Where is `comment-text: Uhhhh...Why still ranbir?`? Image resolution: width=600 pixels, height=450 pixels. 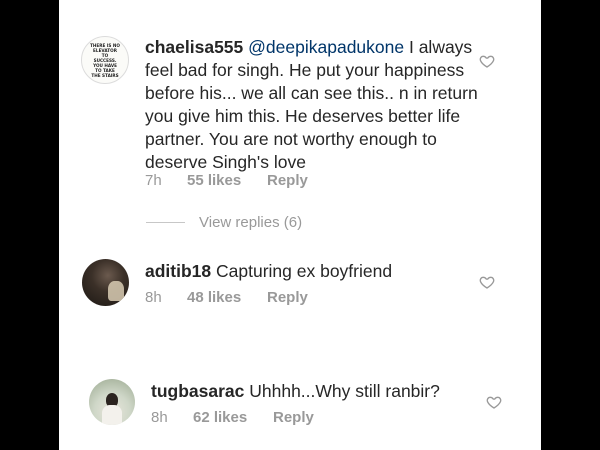
comment-text: Uhhhh...Why still ranbir? is located at coordinates (342, 391).